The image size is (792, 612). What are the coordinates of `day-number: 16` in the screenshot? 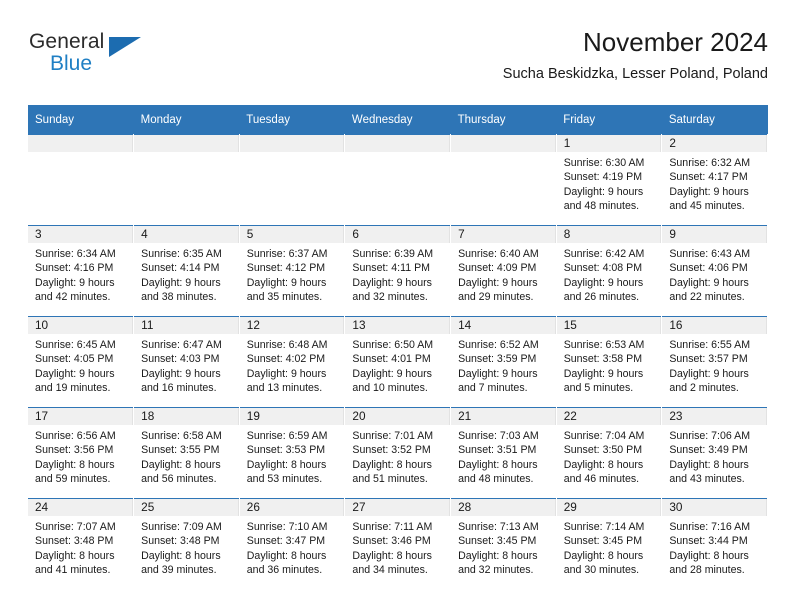 It's located at (714, 325).